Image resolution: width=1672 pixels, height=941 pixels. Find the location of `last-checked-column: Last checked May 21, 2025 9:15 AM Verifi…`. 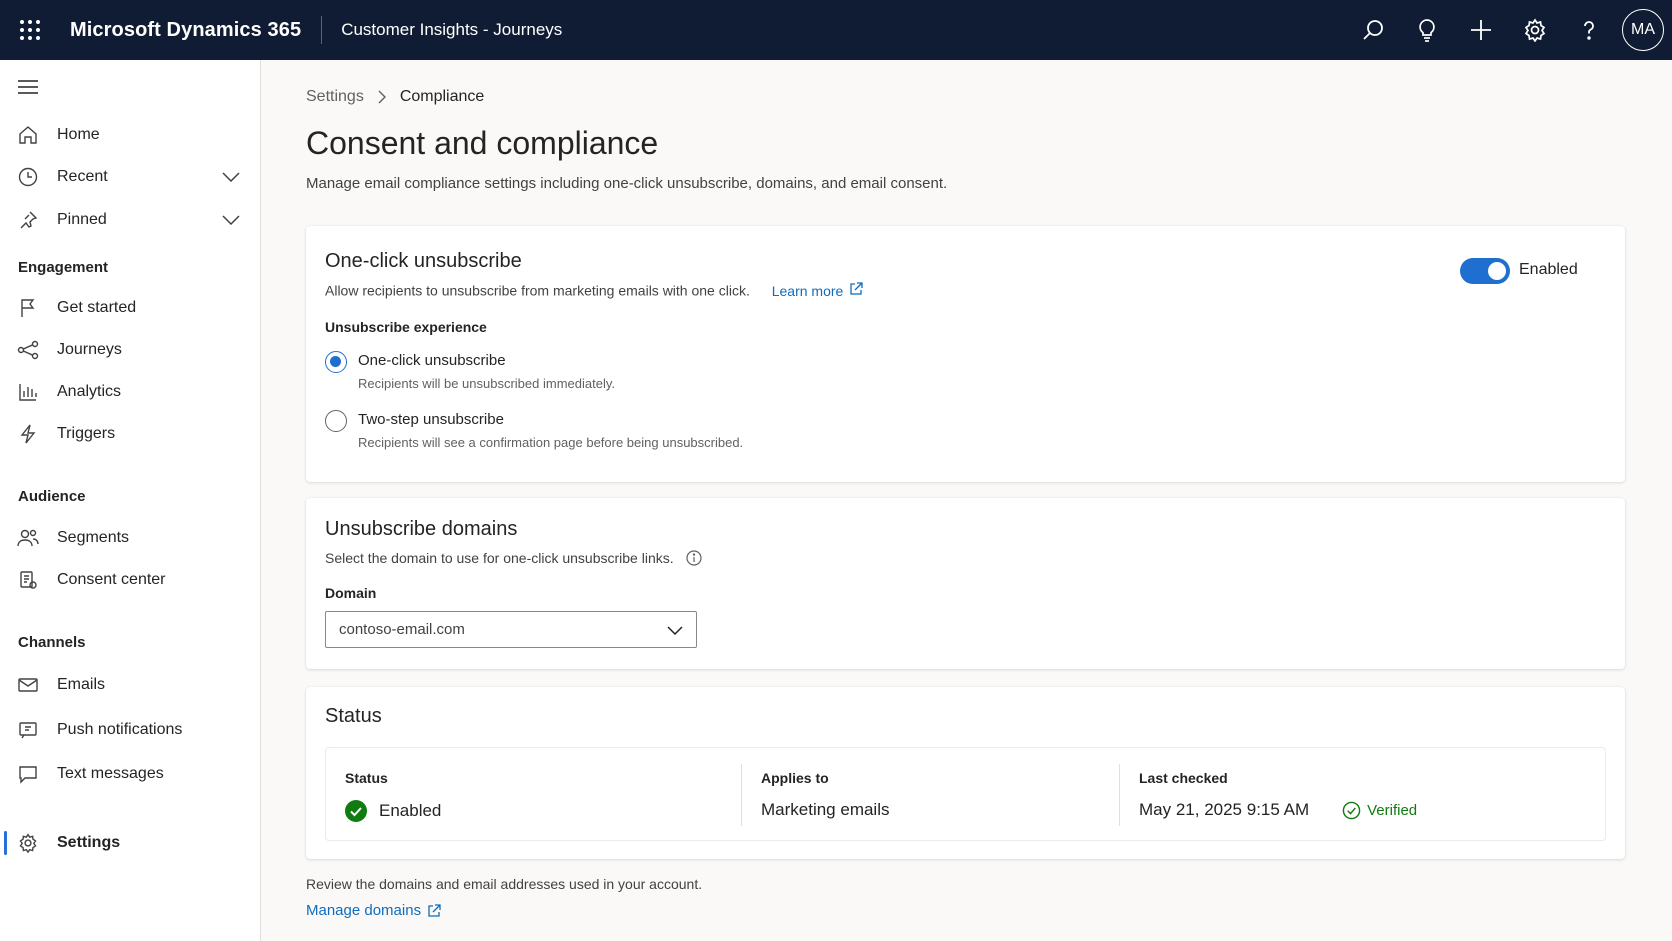

last-checked-column: Last checked May 21, 2025 9:15 AM Verifi… is located at coordinates (1363, 795).